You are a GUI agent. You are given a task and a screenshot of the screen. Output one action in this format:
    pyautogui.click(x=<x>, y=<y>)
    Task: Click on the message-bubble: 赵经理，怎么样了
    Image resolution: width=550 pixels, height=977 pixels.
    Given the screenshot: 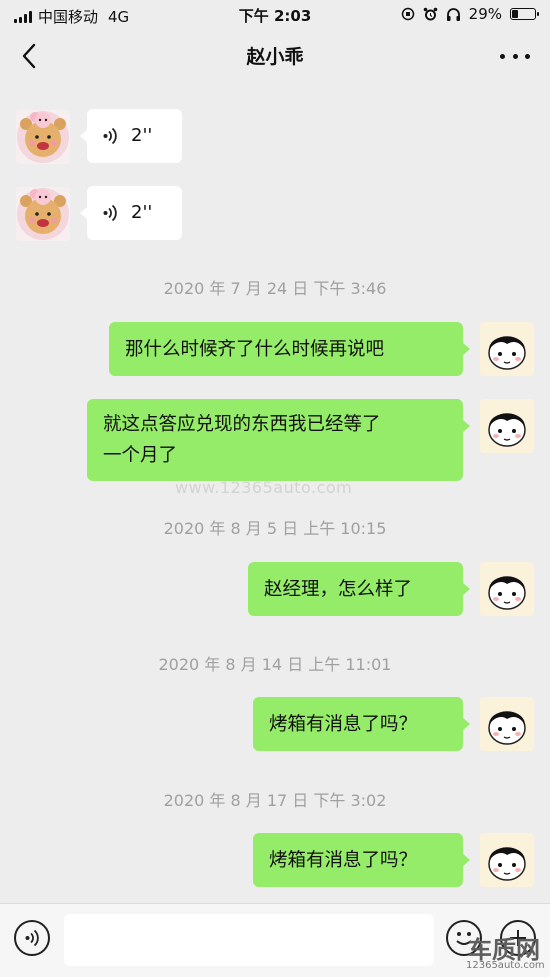 What is the action you would take?
    pyautogui.click(x=359, y=589)
    